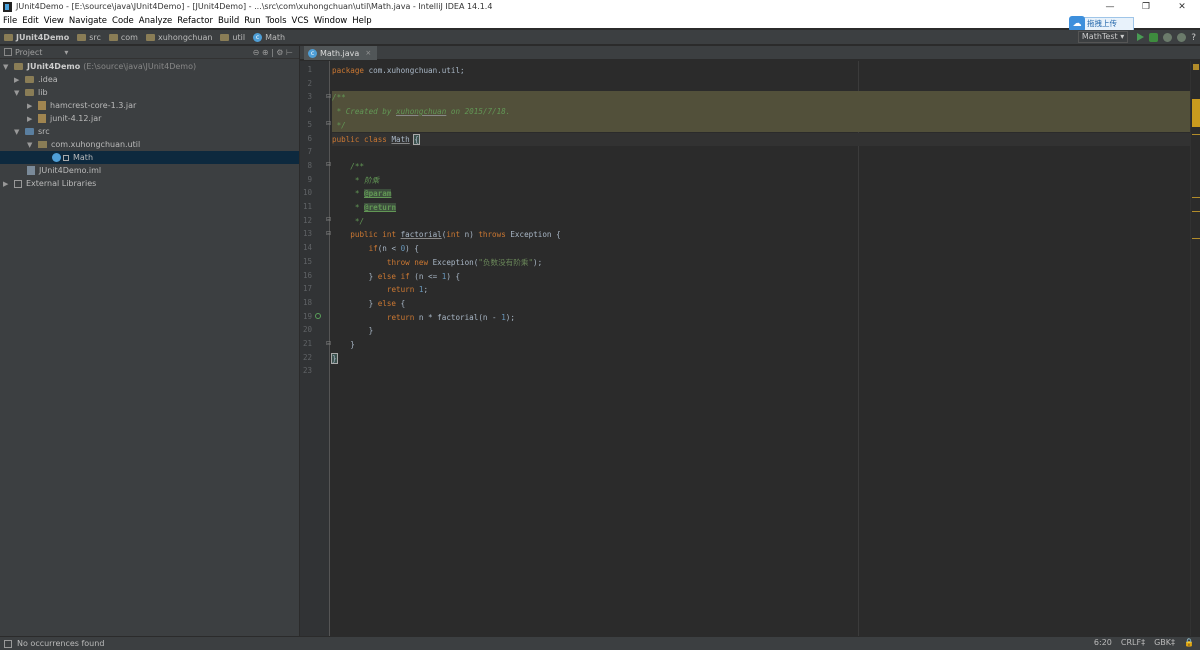 The height and width of the screenshot is (650, 1200). What do you see at coordinates (66, 52) in the screenshot?
I see `project-view-dropdown: ▾` at bounding box center [66, 52].